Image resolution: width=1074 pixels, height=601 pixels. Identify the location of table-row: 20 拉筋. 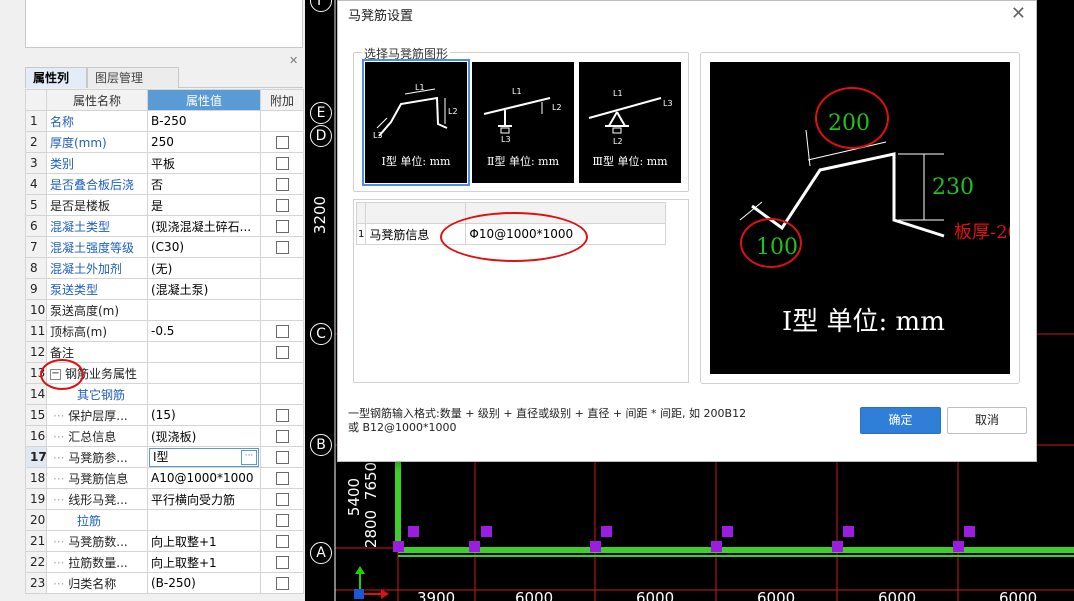
(164, 520).